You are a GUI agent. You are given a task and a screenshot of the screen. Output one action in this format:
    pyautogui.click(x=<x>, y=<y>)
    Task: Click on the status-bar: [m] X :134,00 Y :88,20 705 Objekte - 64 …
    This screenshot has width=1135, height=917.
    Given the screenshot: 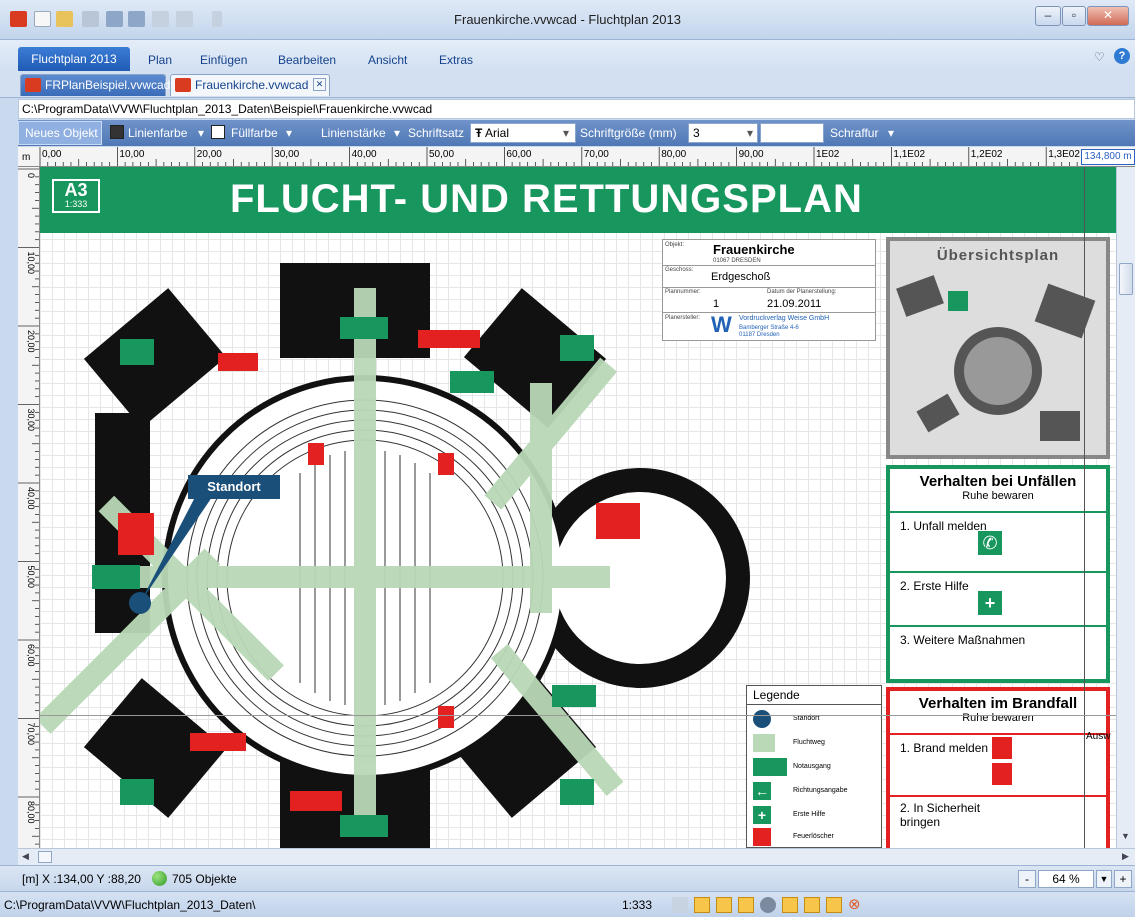 What is the action you would take?
    pyautogui.click(x=567, y=878)
    